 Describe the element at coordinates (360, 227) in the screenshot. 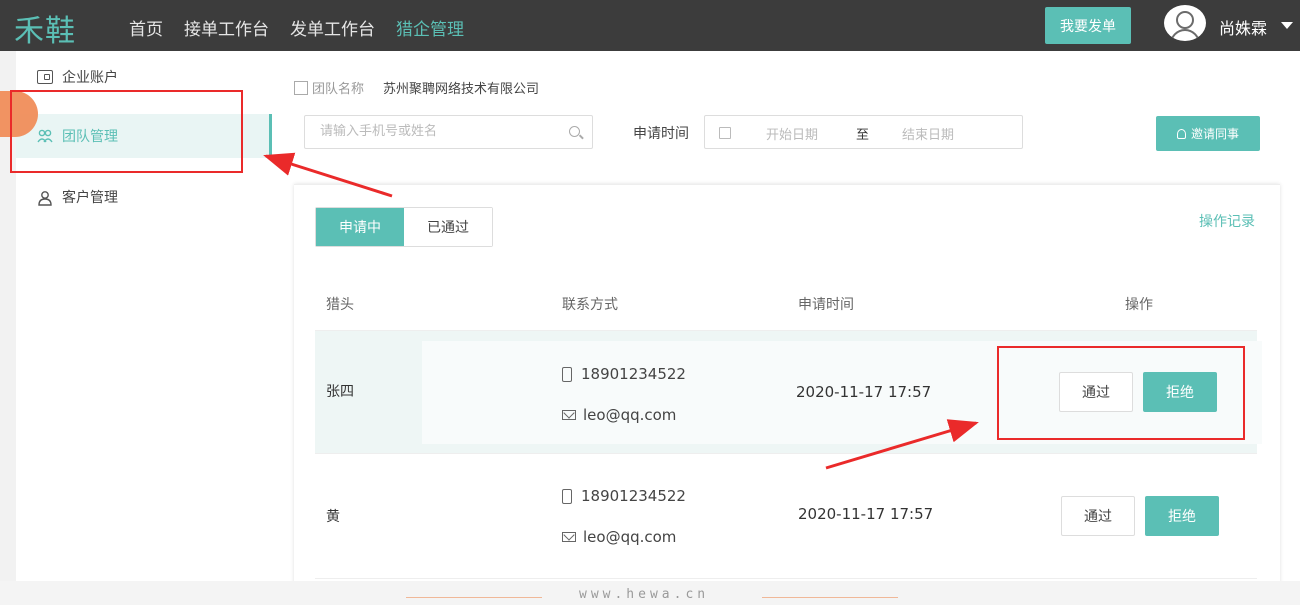

I see `tab-pending: 申请中` at that location.